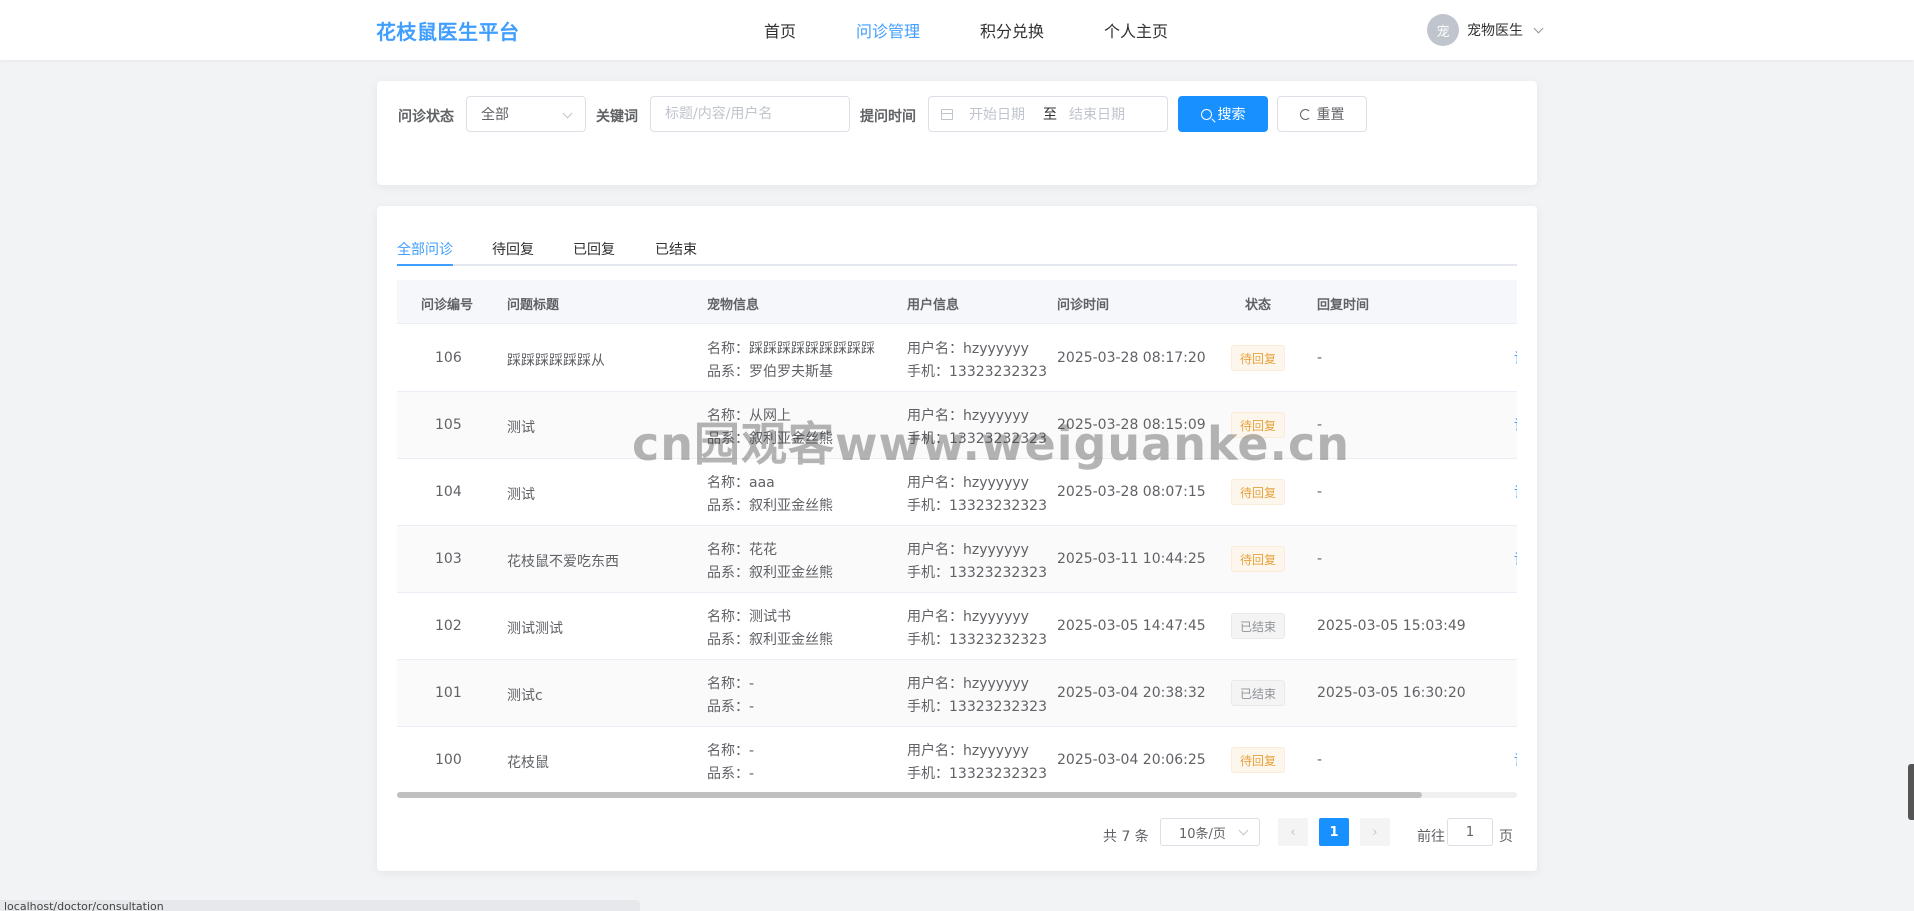 The image size is (1914, 911). What do you see at coordinates (528, 763) in the screenshot?
I see `cell-title: 花枝鼠` at bounding box center [528, 763].